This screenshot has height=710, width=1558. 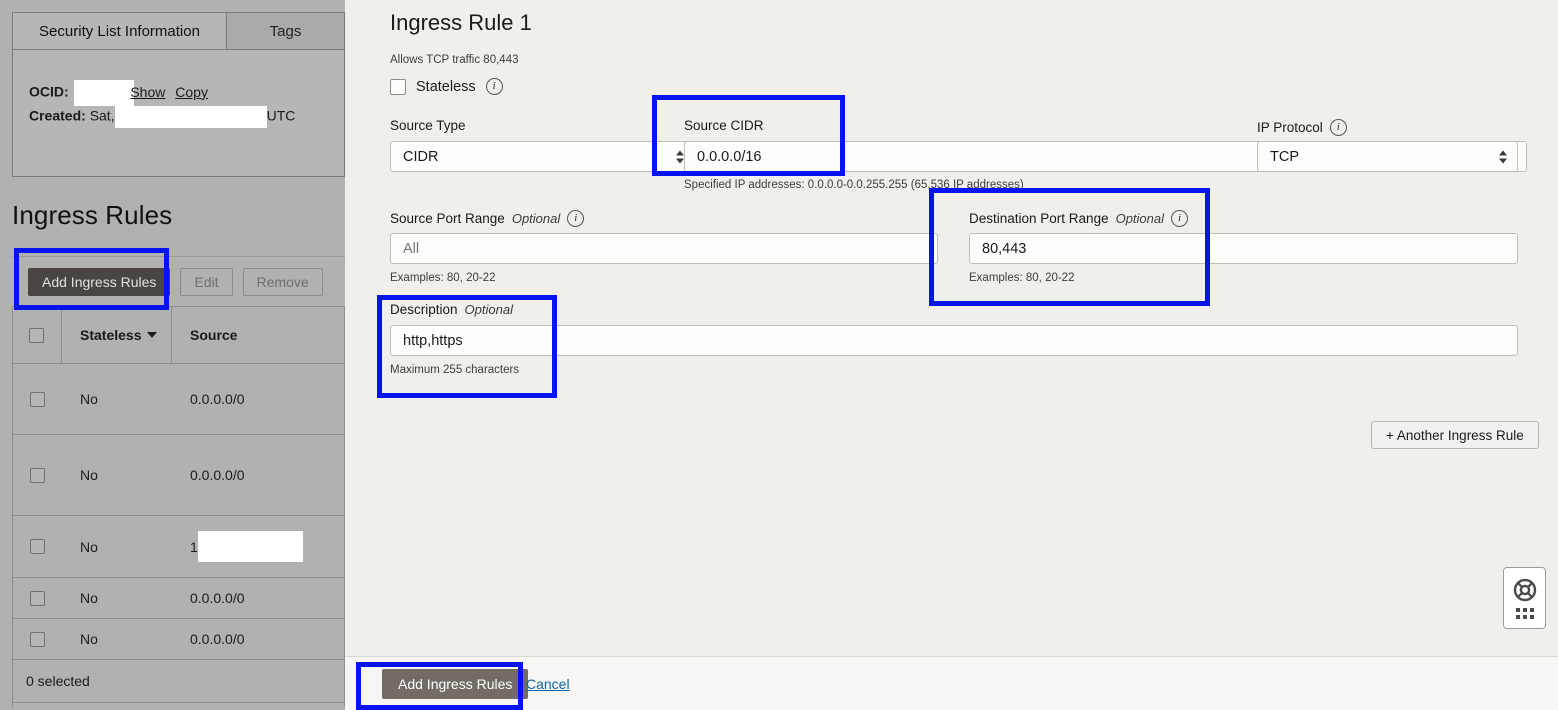 What do you see at coordinates (99, 281) in the screenshot?
I see `add-ingress-rules-button: Add Ingress Rules` at bounding box center [99, 281].